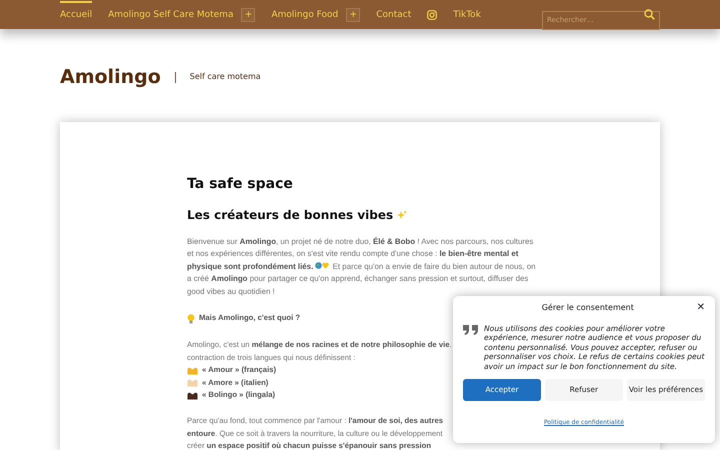  I want to click on page-heading: Ta safe space, so click(240, 184).